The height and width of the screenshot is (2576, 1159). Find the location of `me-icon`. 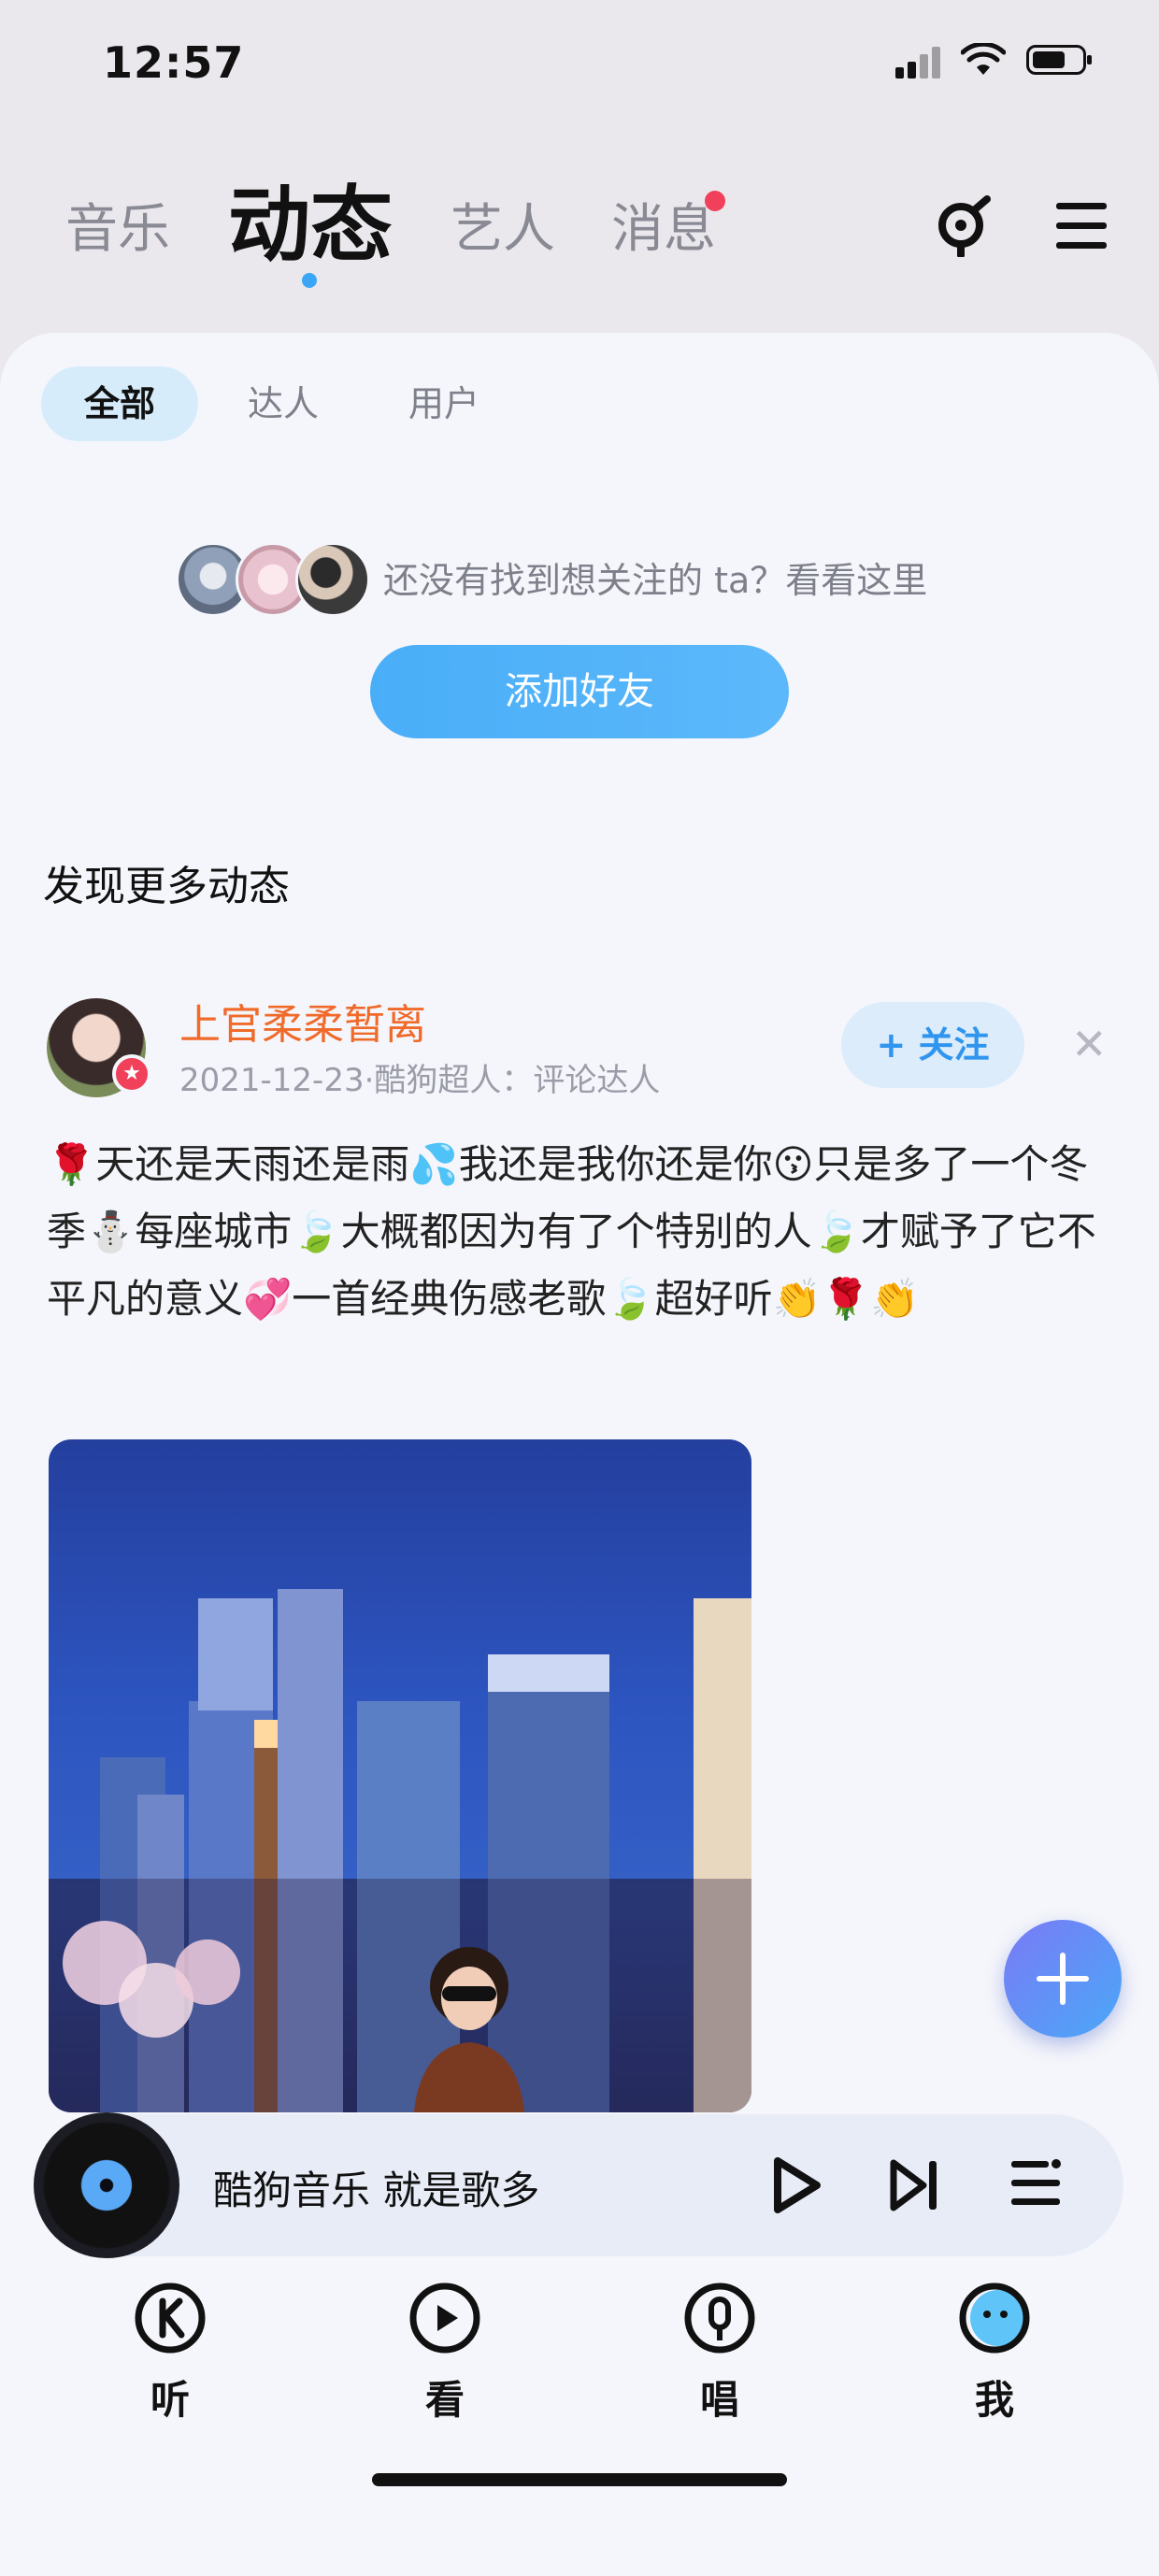

me-icon is located at coordinates (994, 2318).